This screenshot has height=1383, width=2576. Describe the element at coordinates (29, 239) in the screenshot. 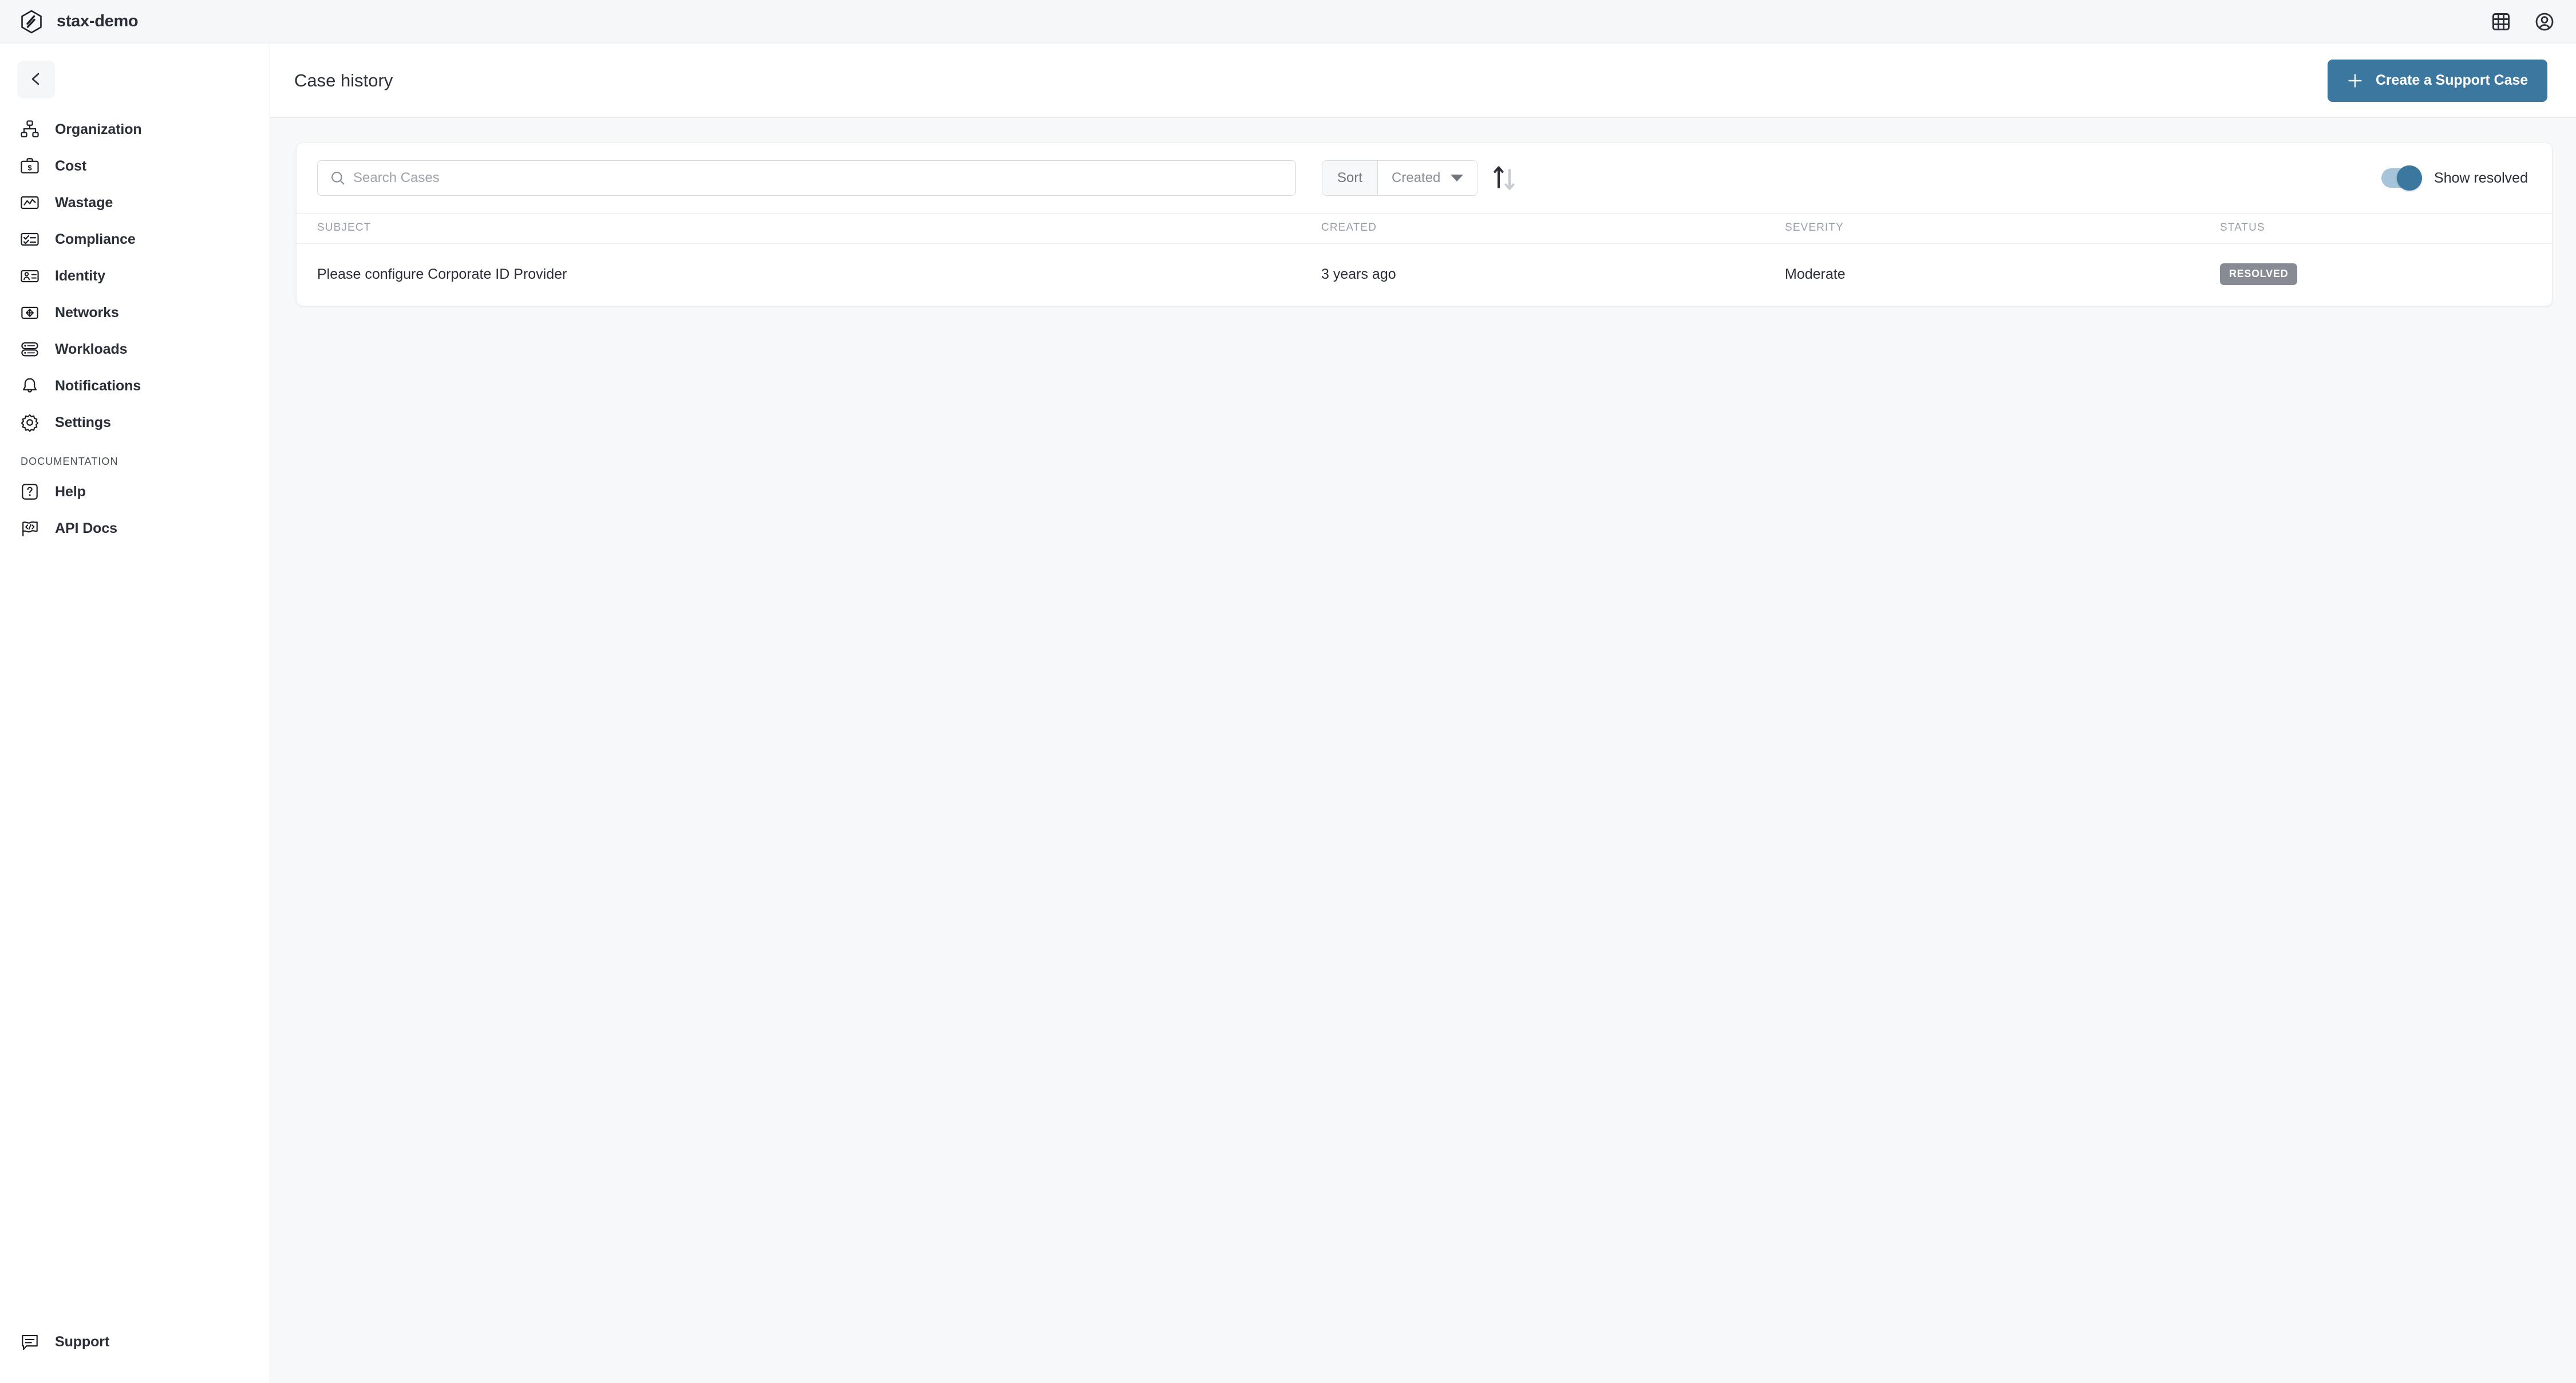

I see `checklist-icon` at that location.